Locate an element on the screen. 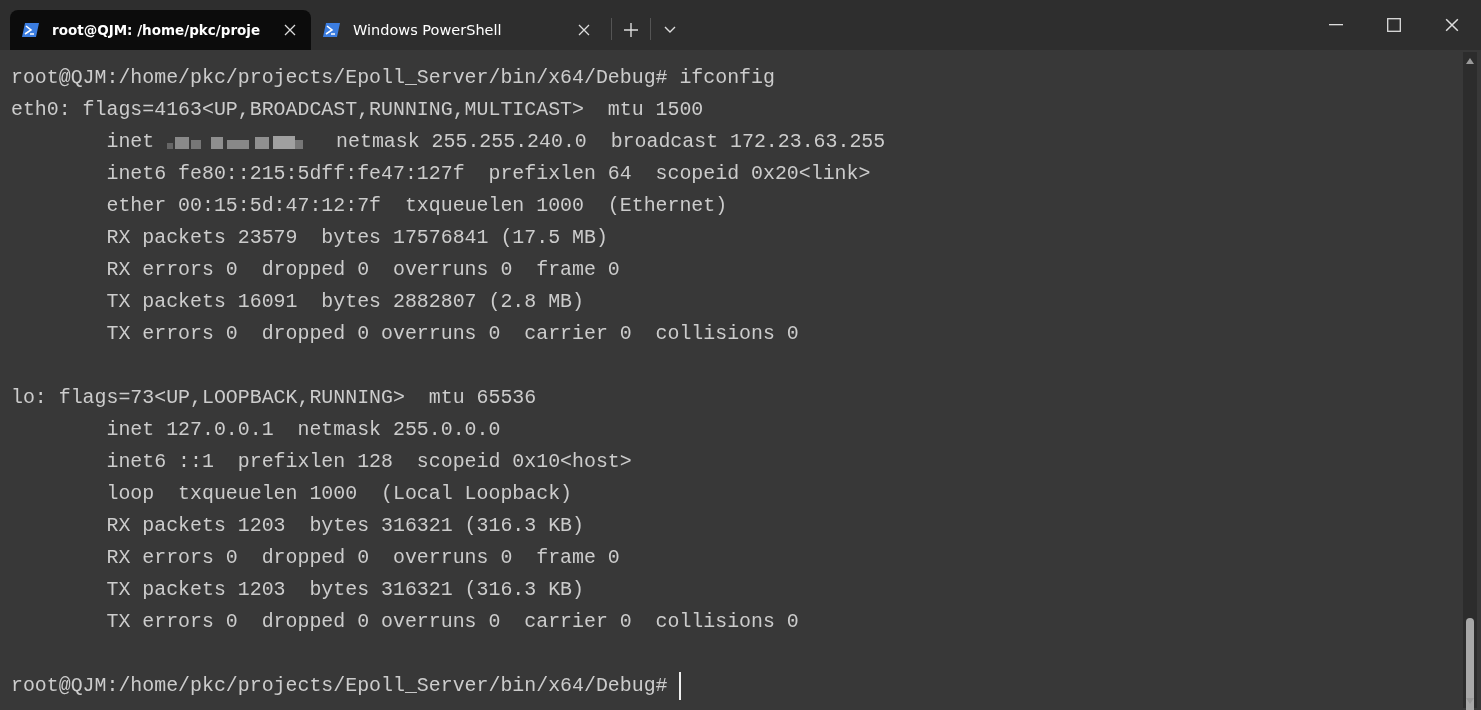 This screenshot has height=710, width=1481. scrollbar is located at coordinates (1470, 380).